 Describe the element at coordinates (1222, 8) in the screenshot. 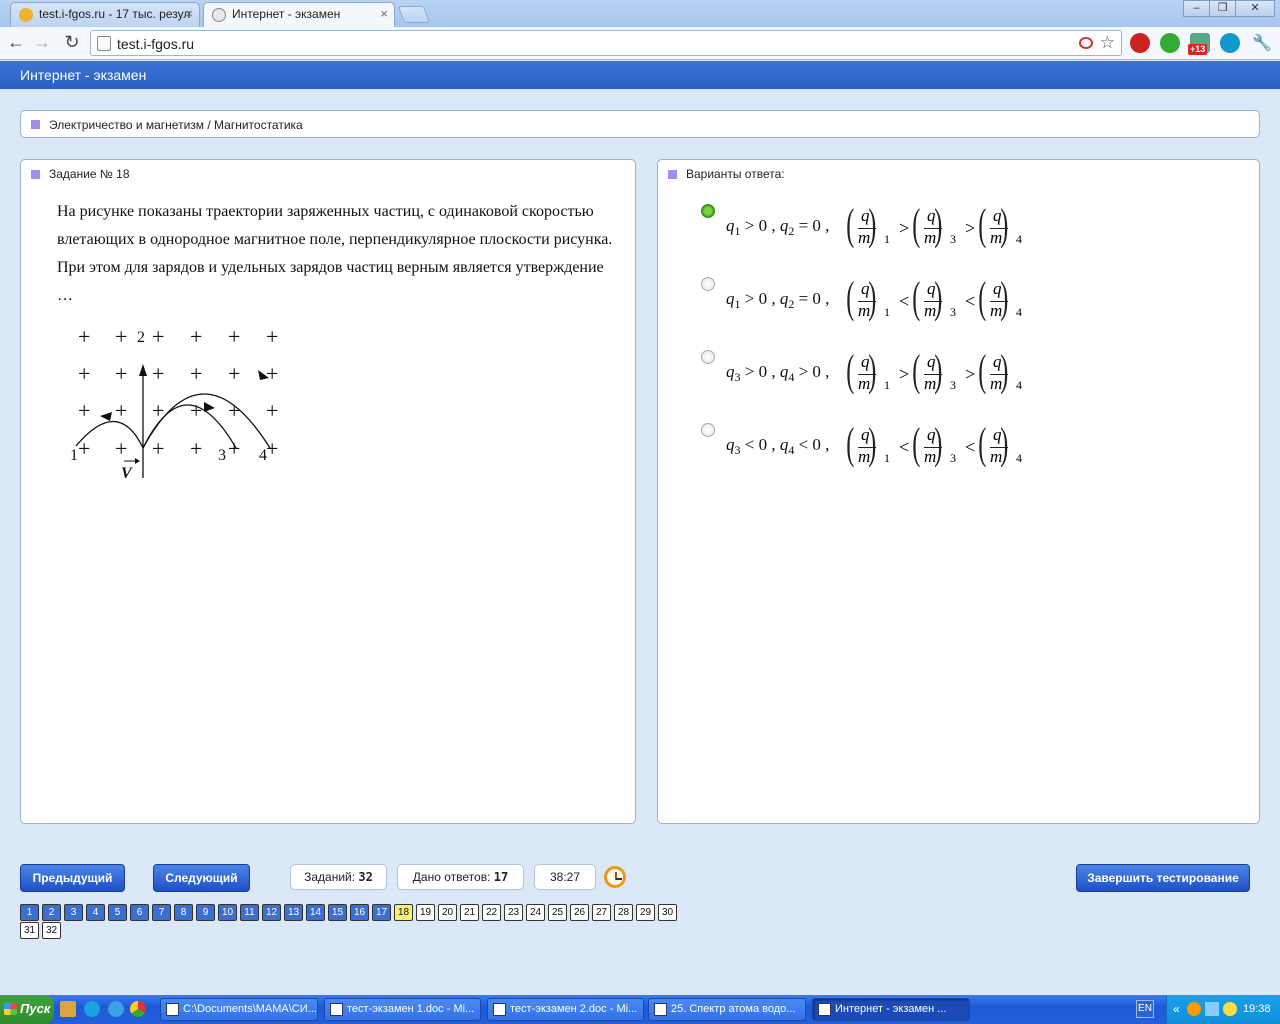

I see `restore-button: ❐` at that location.